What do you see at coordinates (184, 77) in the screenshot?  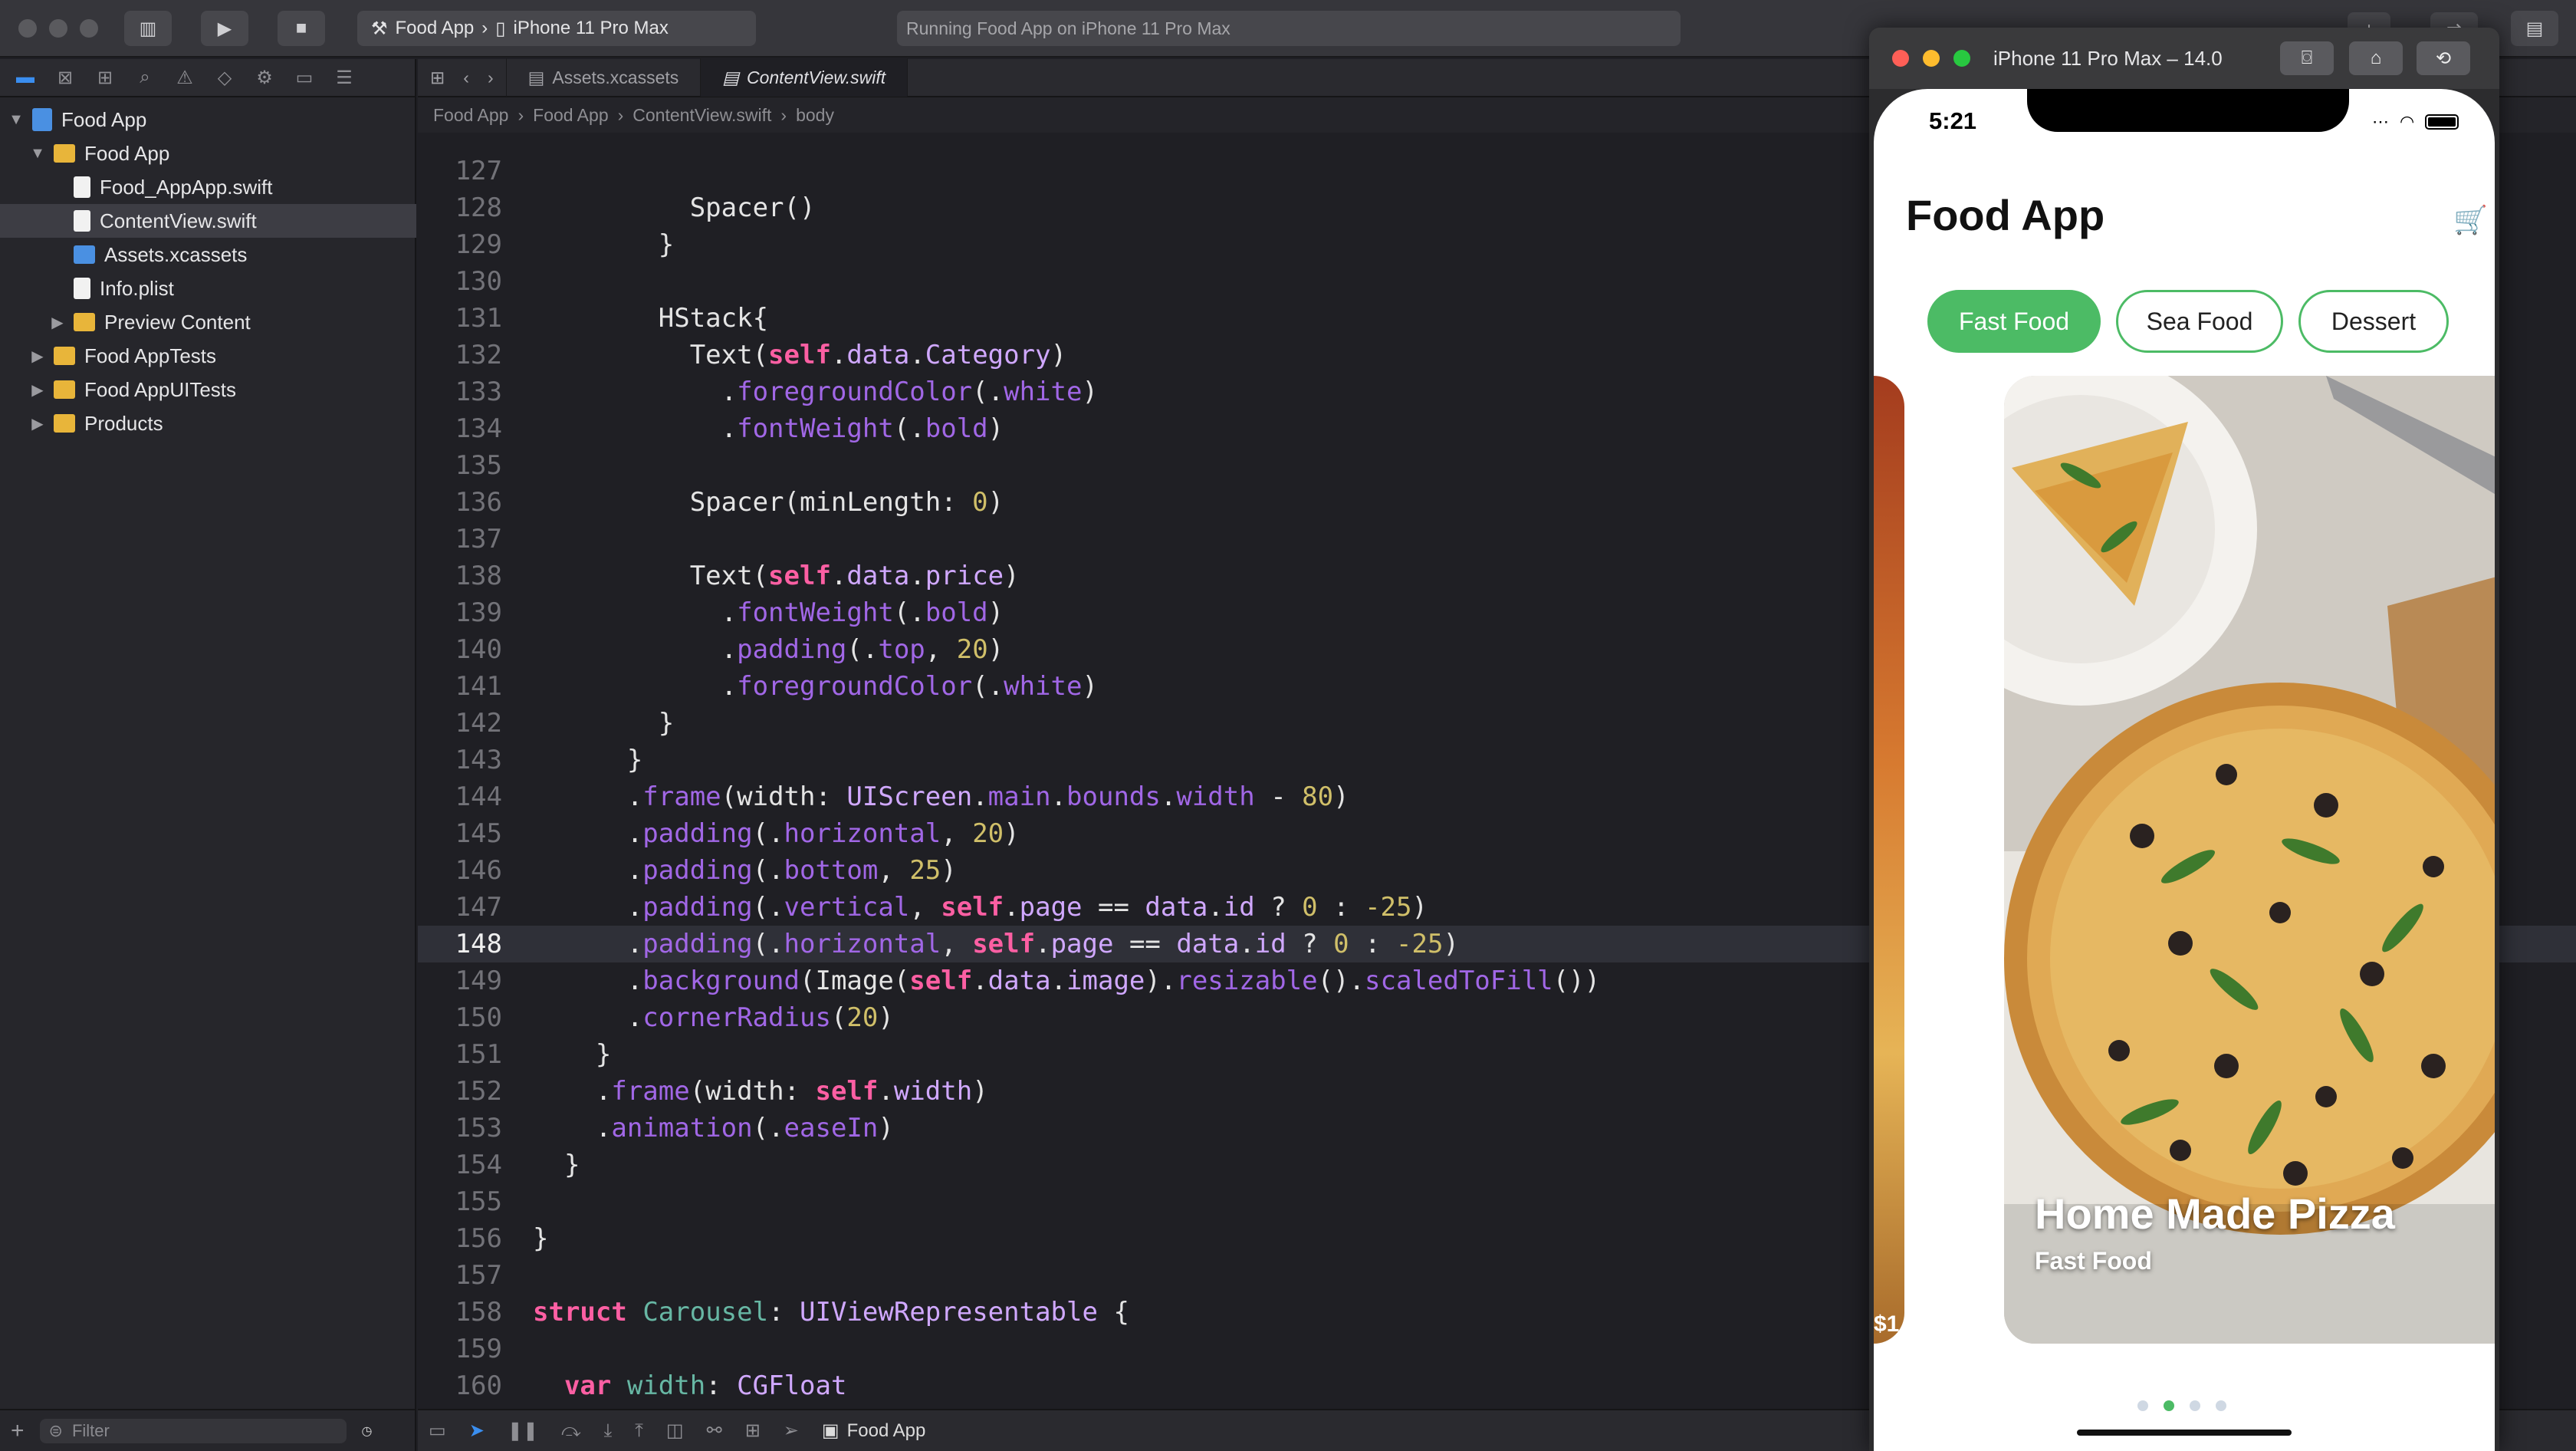 I see `warning-icon: ⚠` at bounding box center [184, 77].